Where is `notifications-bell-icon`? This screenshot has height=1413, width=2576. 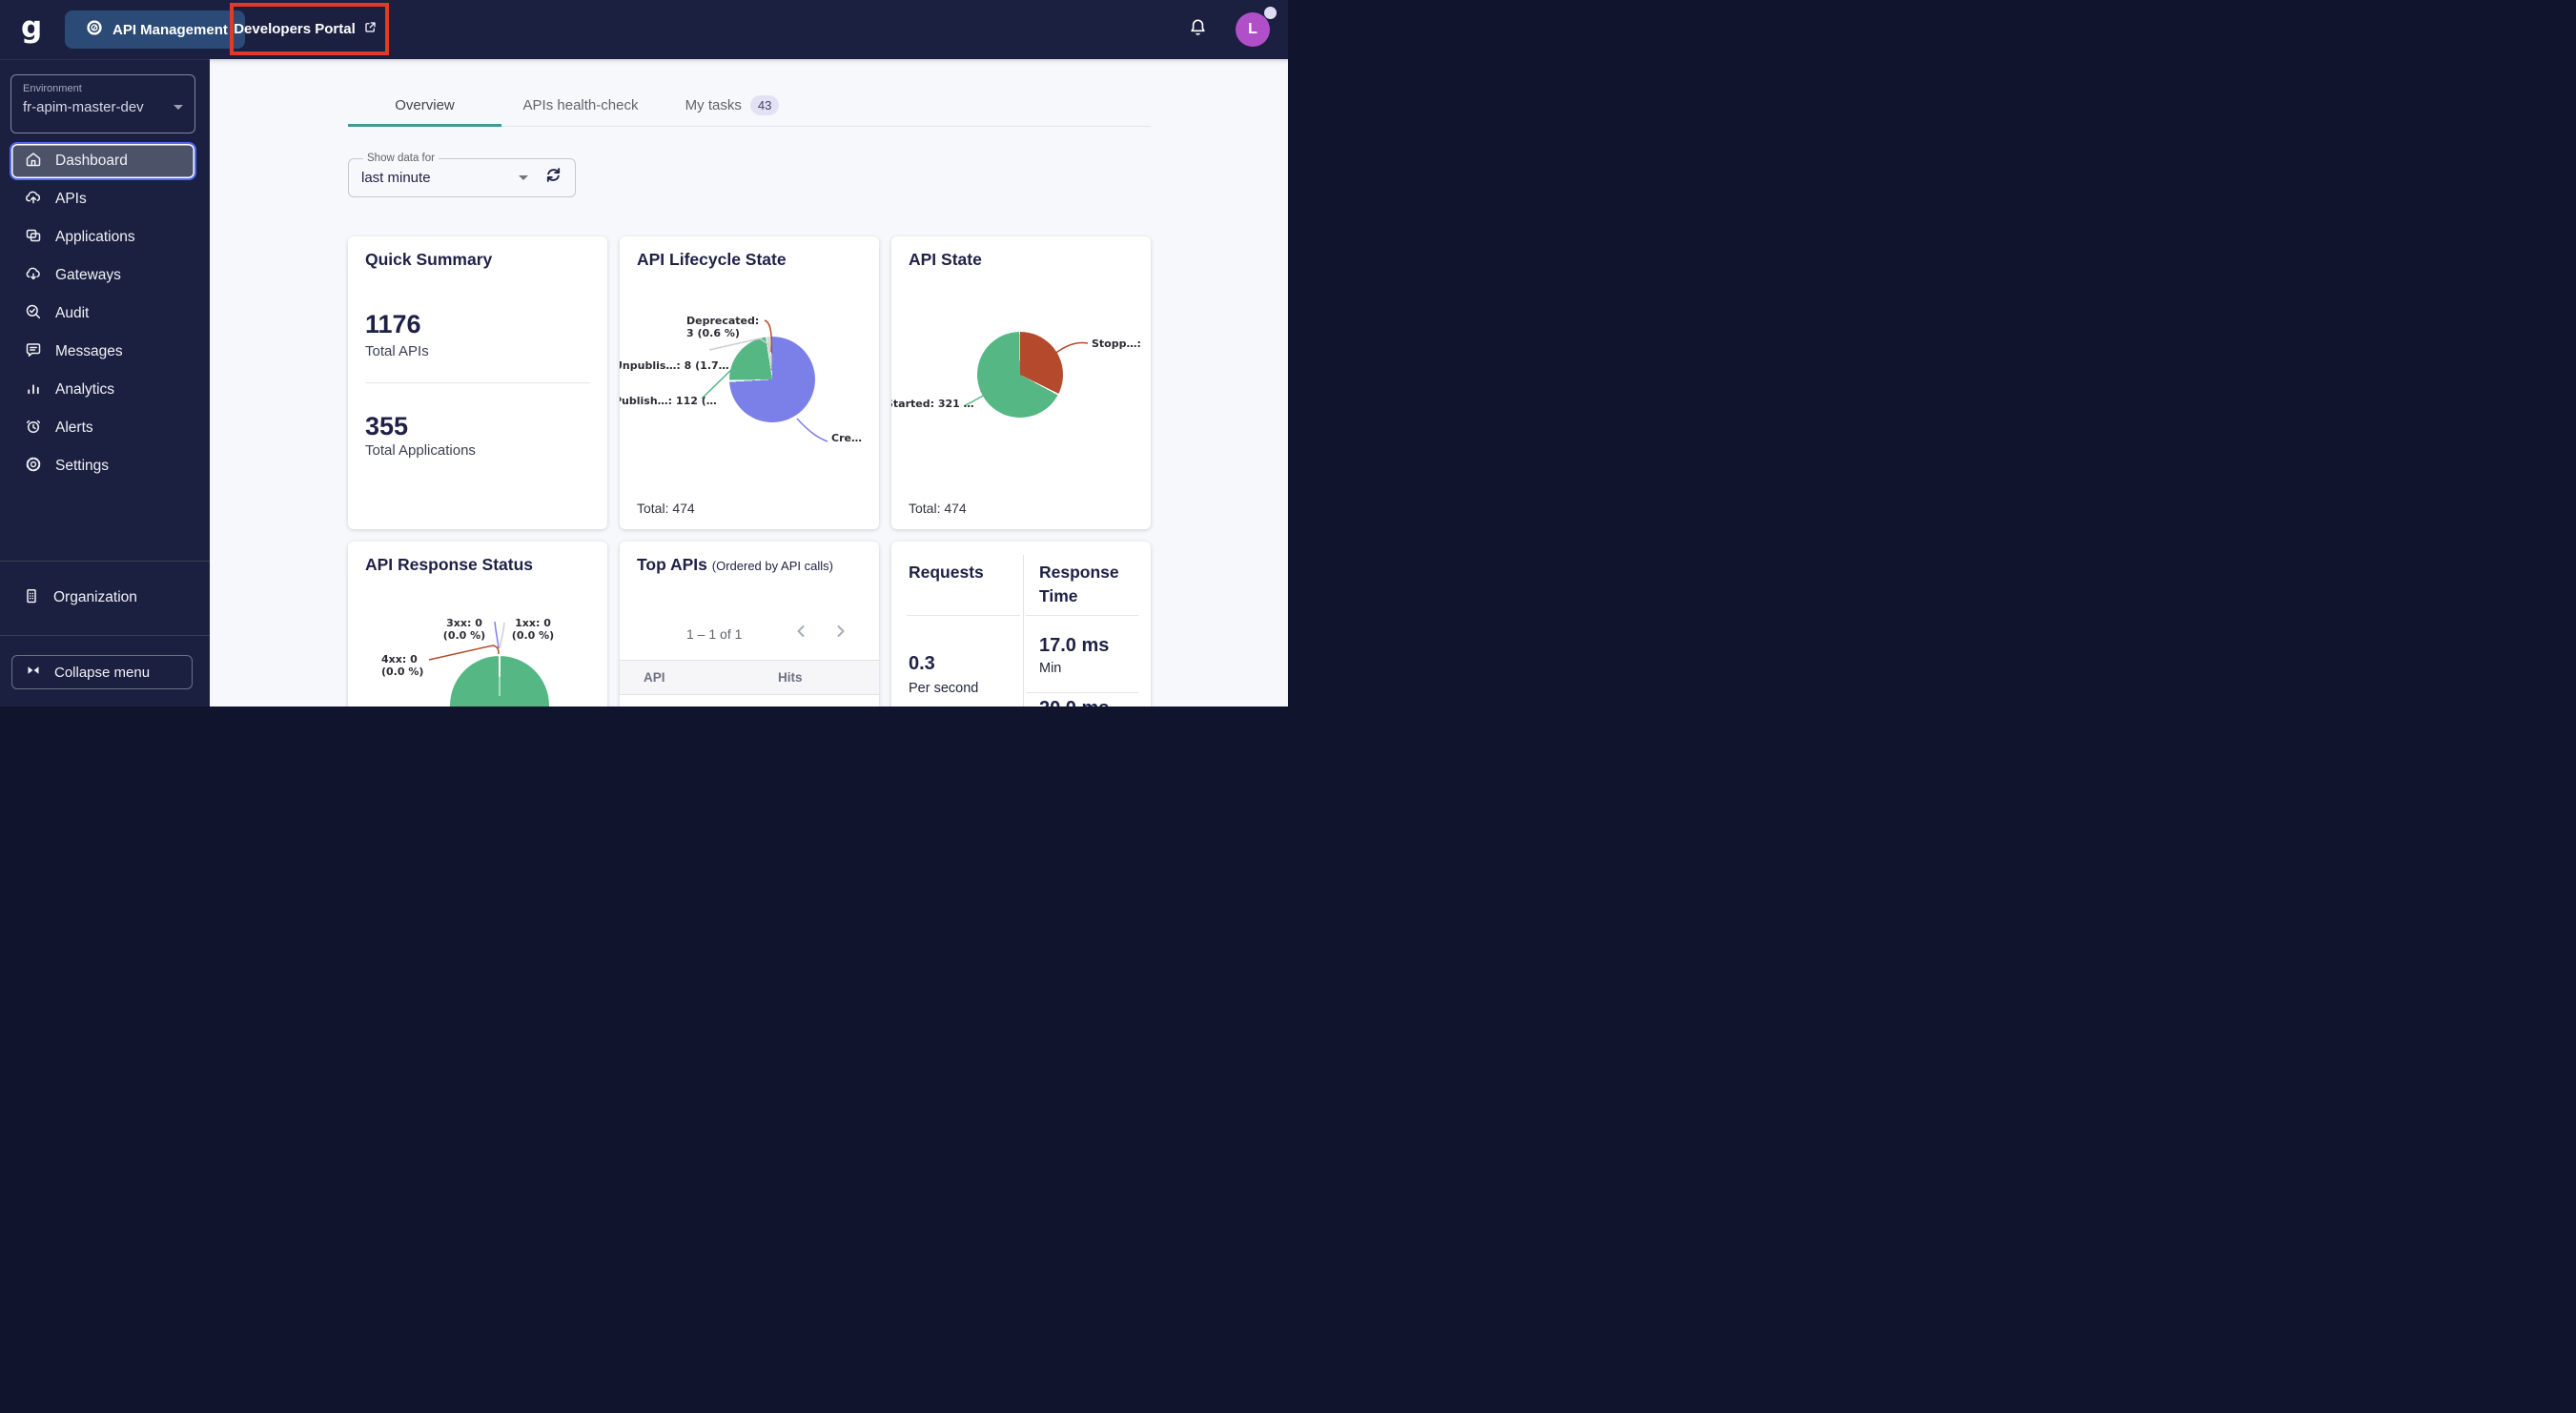 notifications-bell-icon is located at coordinates (1198, 29).